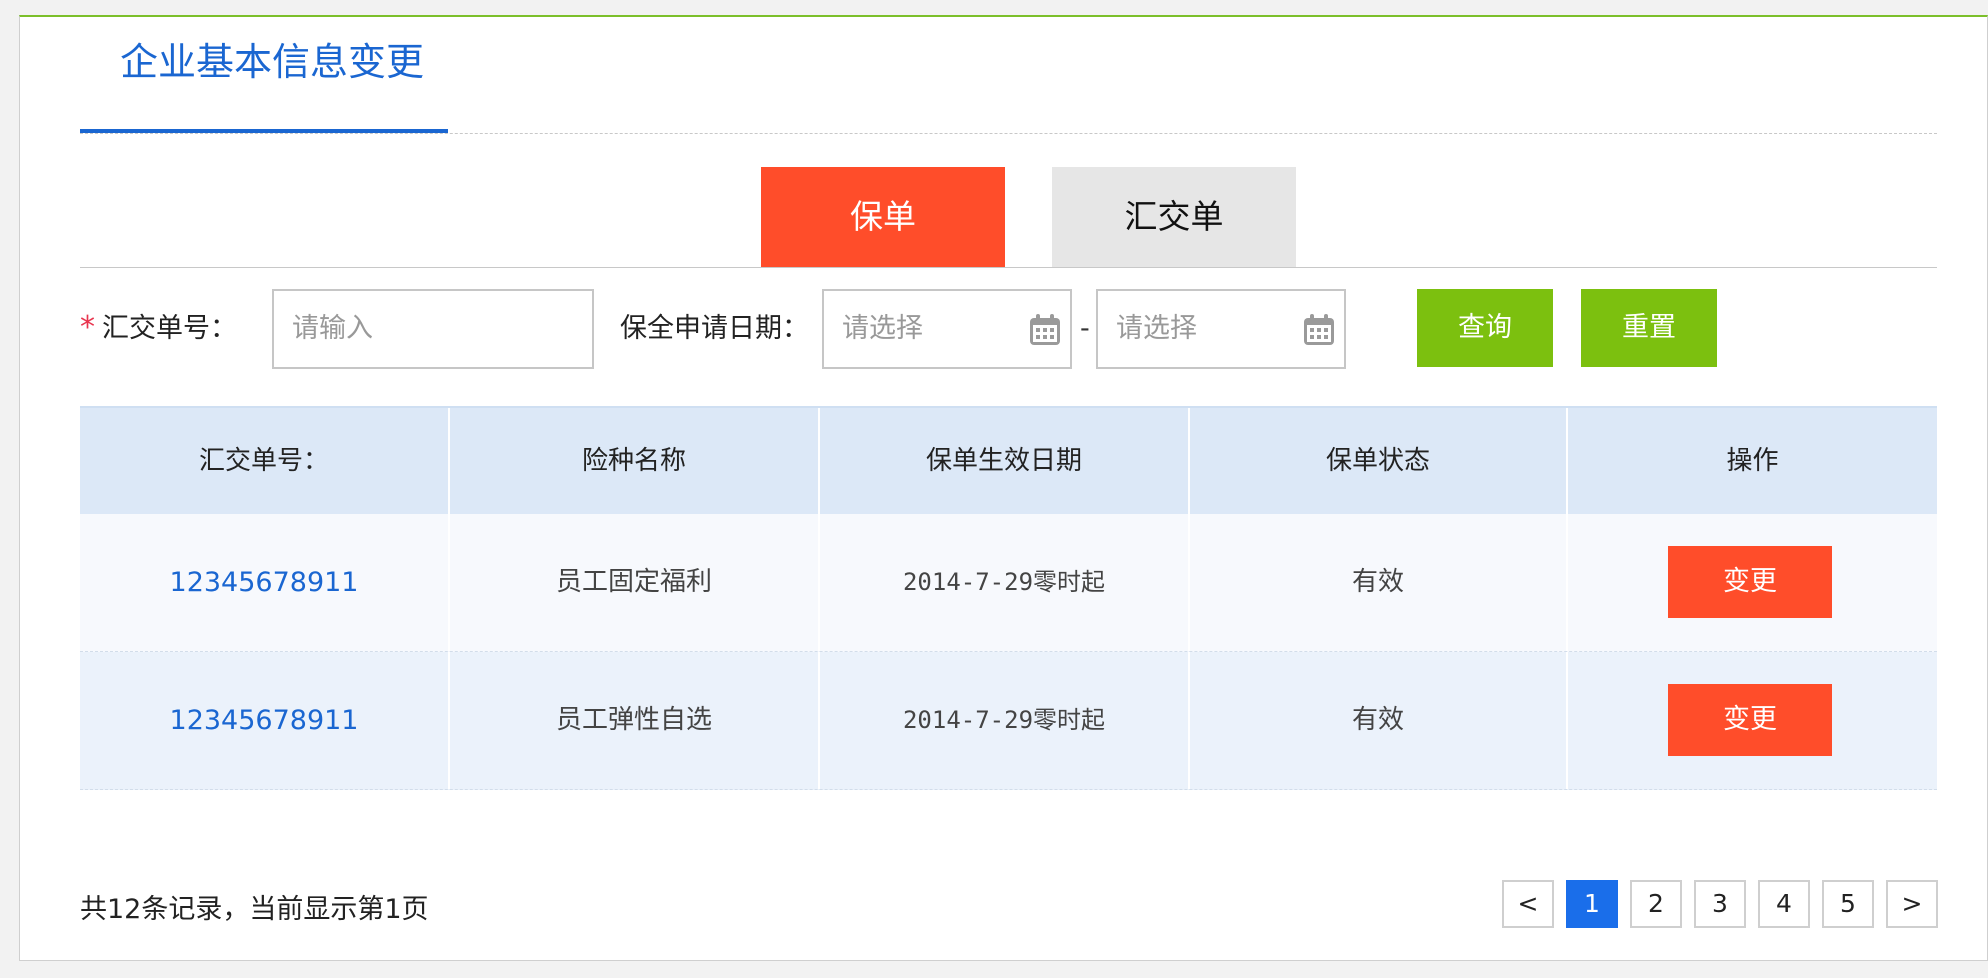  What do you see at coordinates (1485, 328) in the screenshot?
I see `query-button: 查询` at bounding box center [1485, 328].